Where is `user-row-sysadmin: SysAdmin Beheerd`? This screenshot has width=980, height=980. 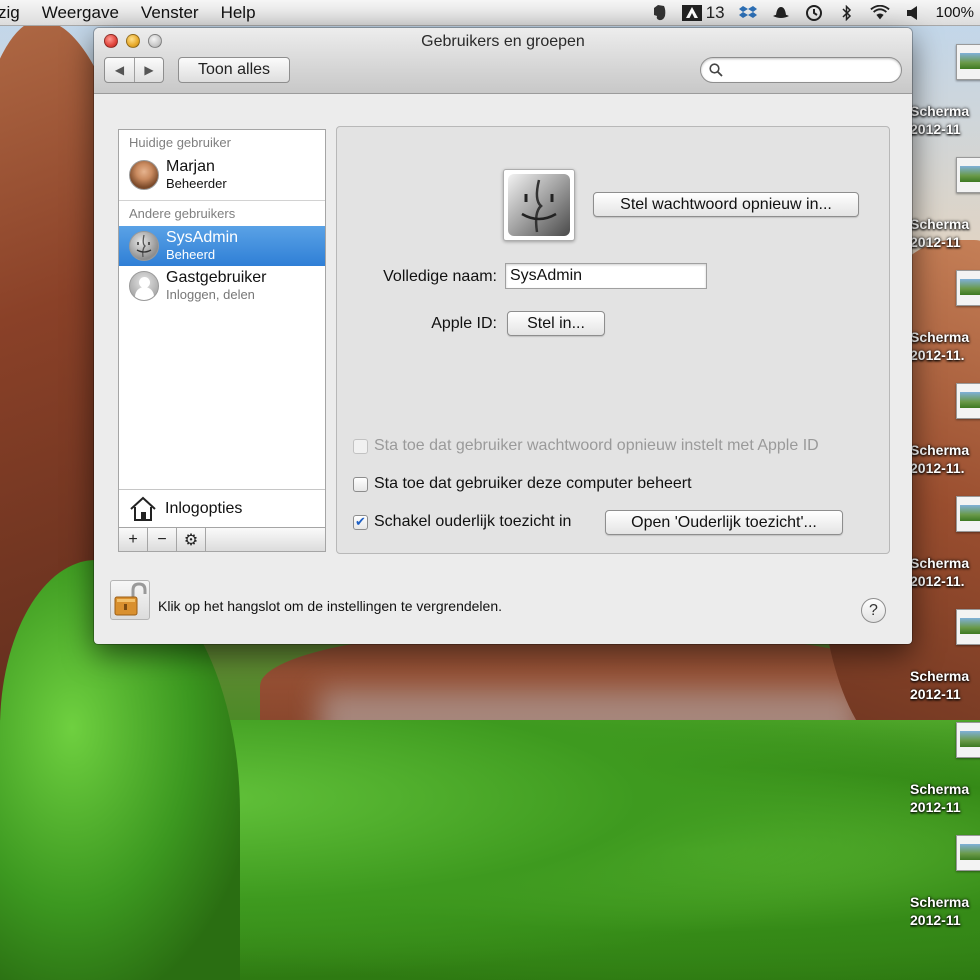
user-row-sysadmin: SysAdmin Beheerd is located at coordinates (222, 246).